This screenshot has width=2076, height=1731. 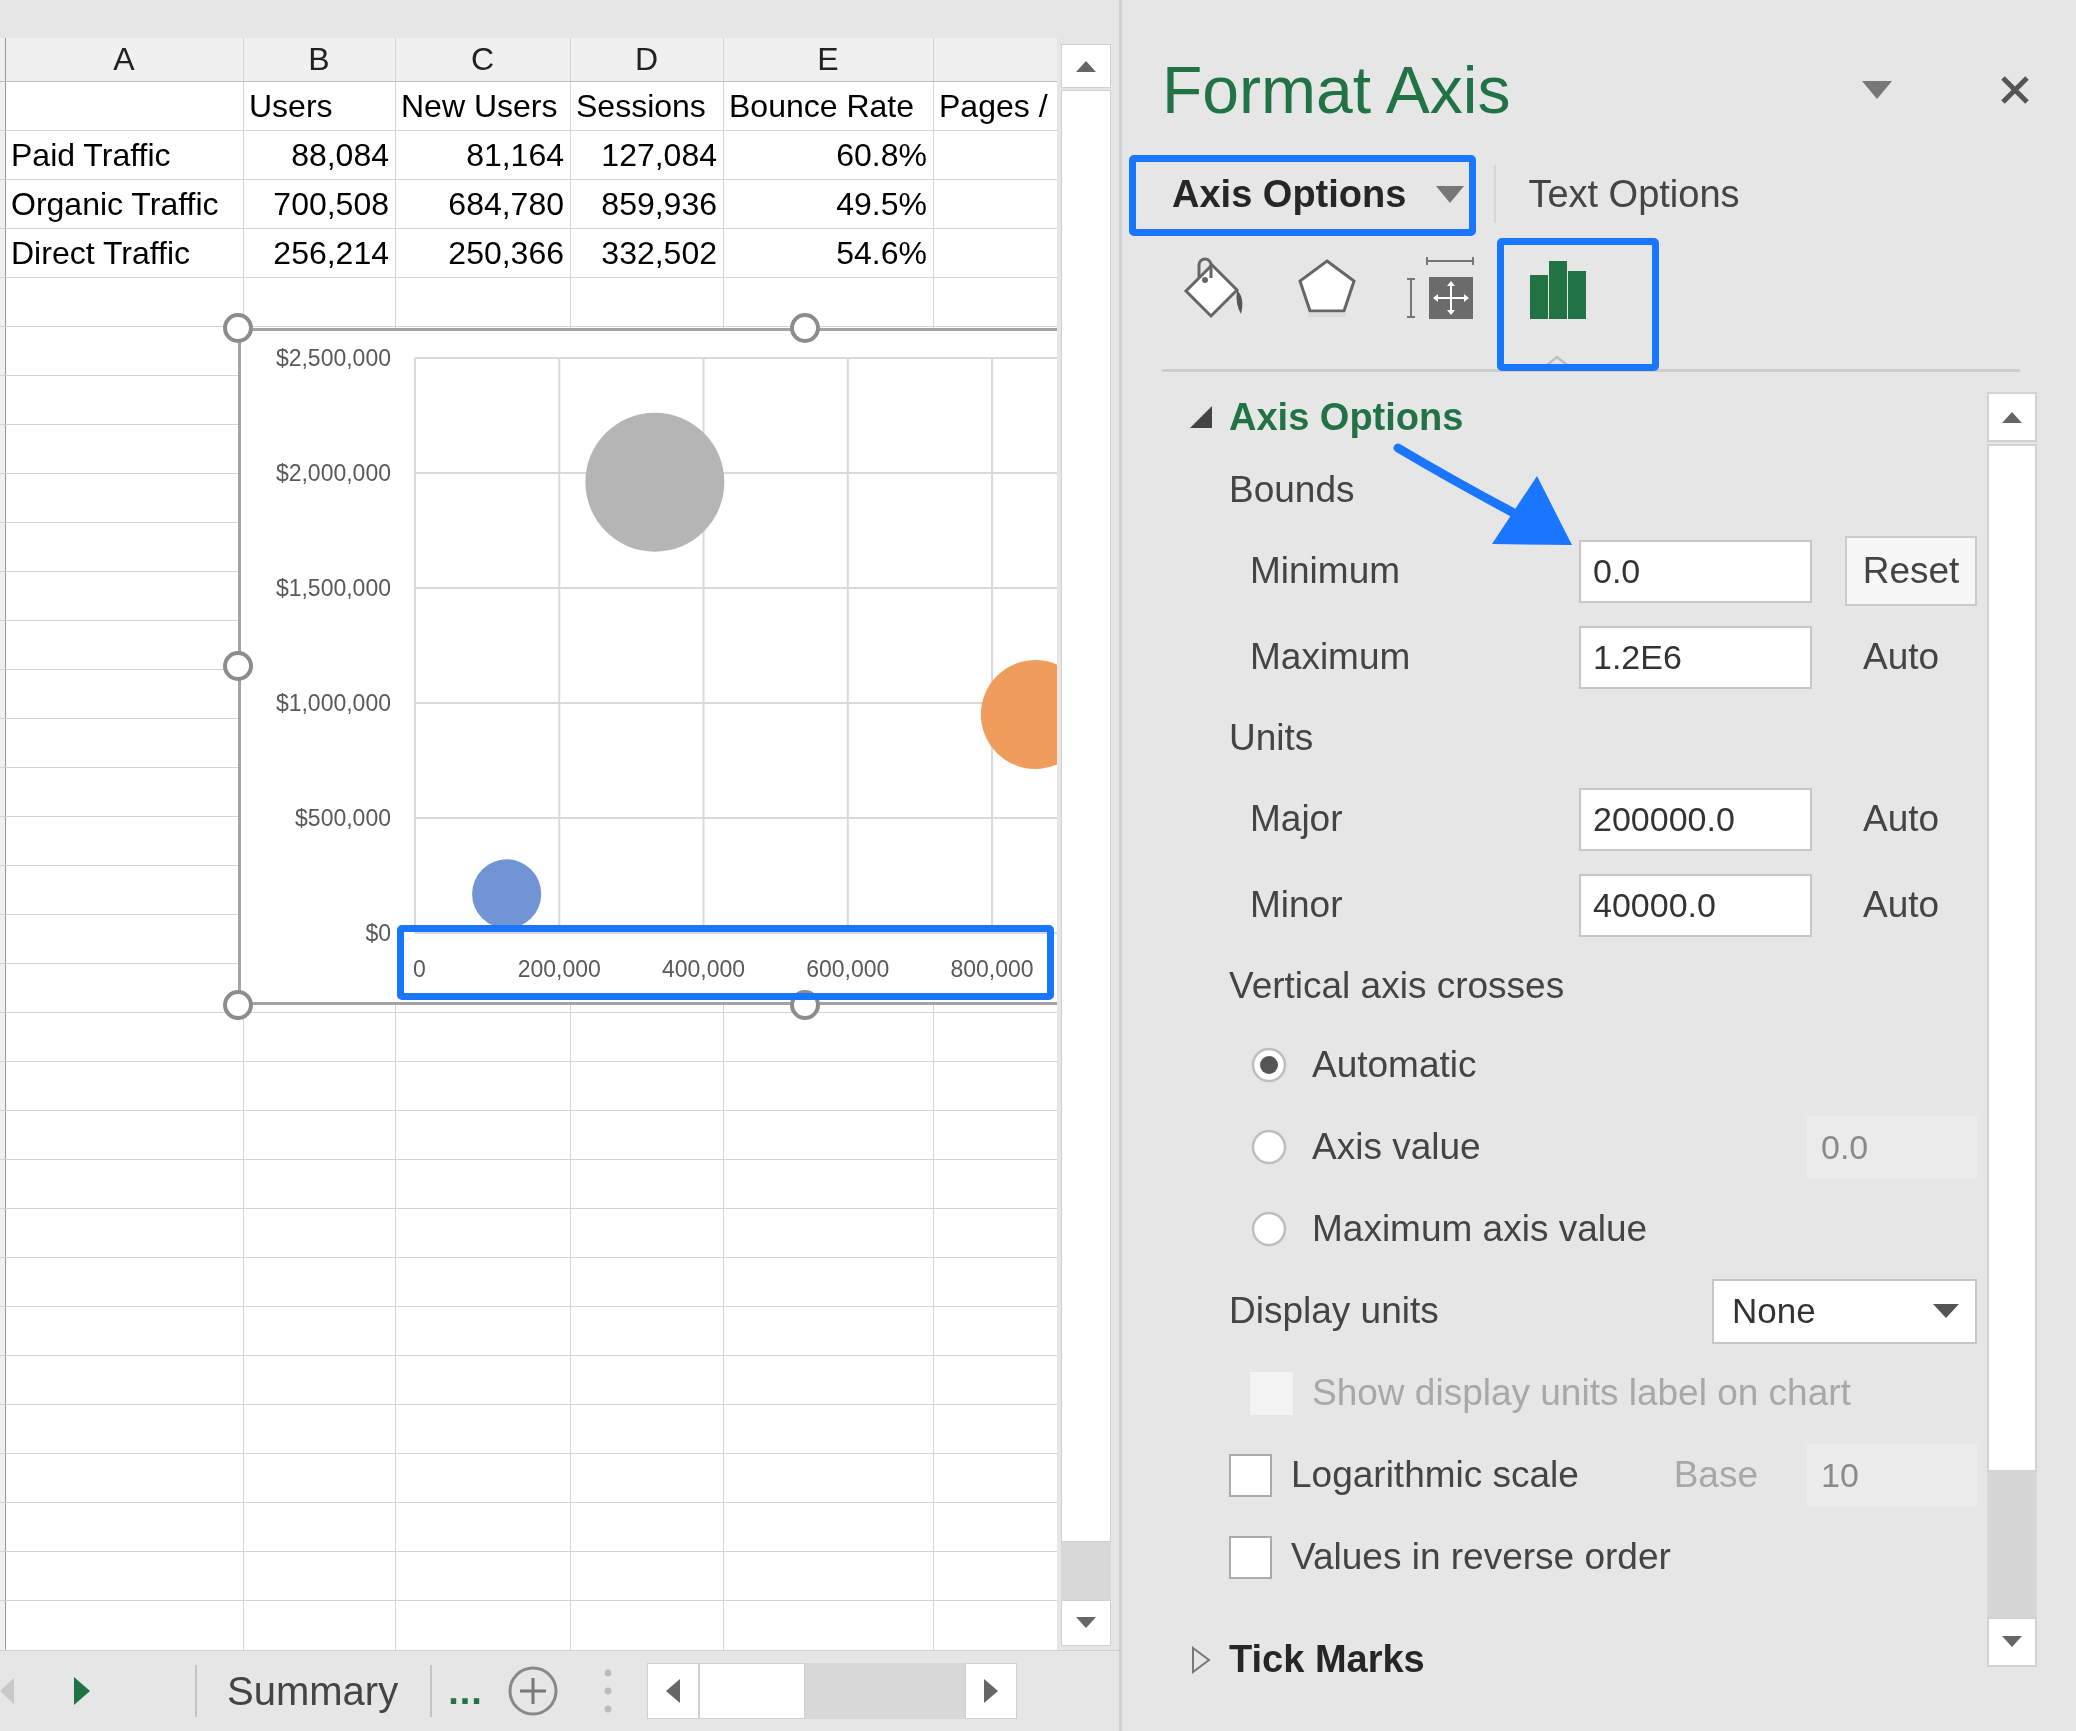 I want to click on axis-label: 400,000, so click(x=703, y=969).